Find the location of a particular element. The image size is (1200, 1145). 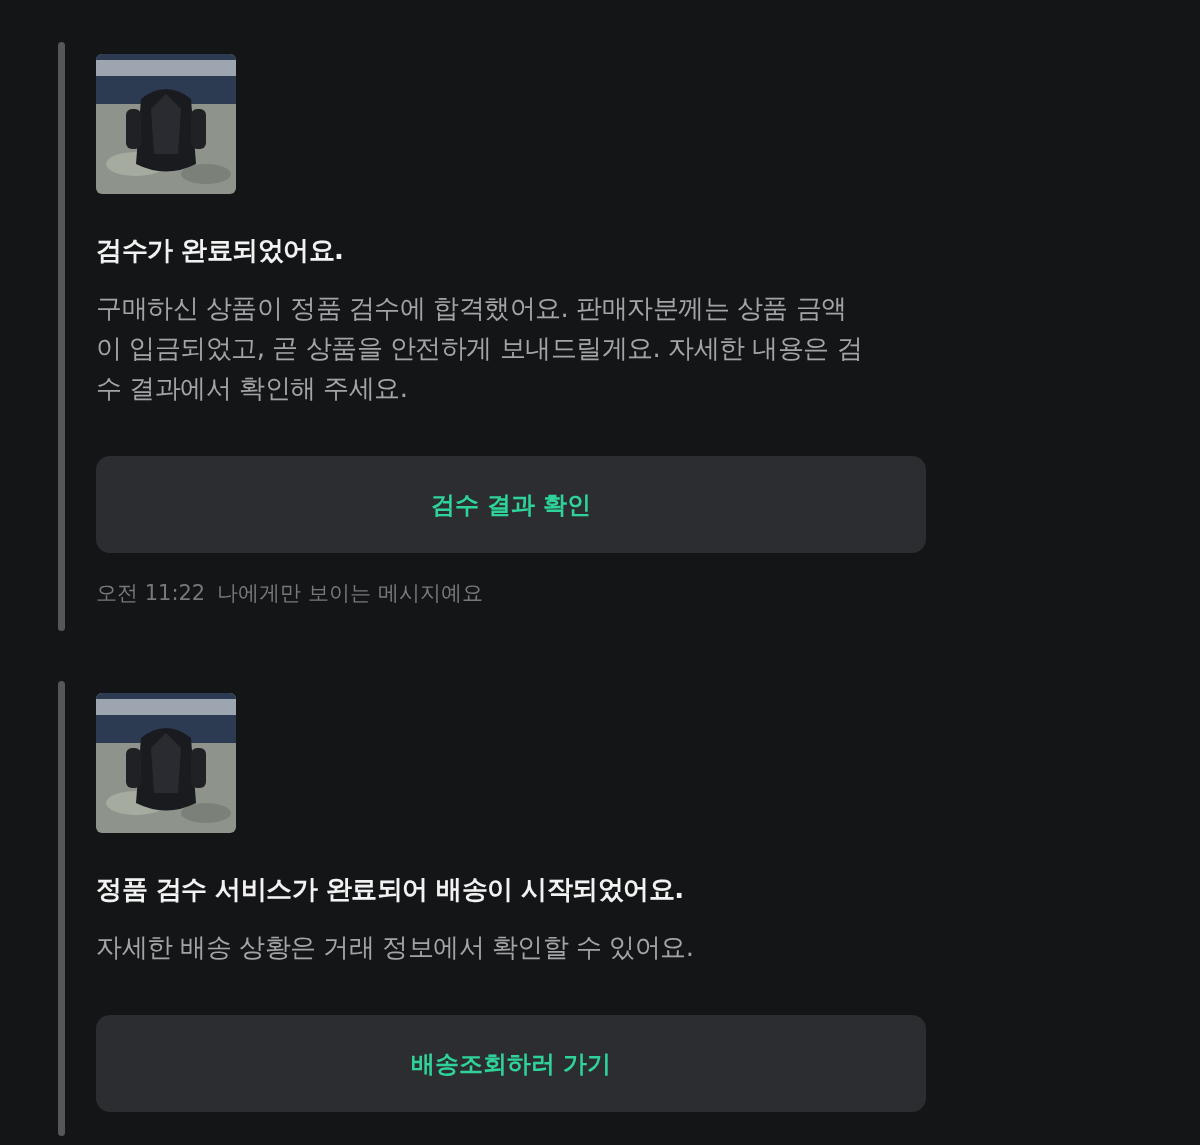

message-text: 자세한 배송 상황은 거래 정보에서 확인할 수 있어요. is located at coordinates (395, 947).